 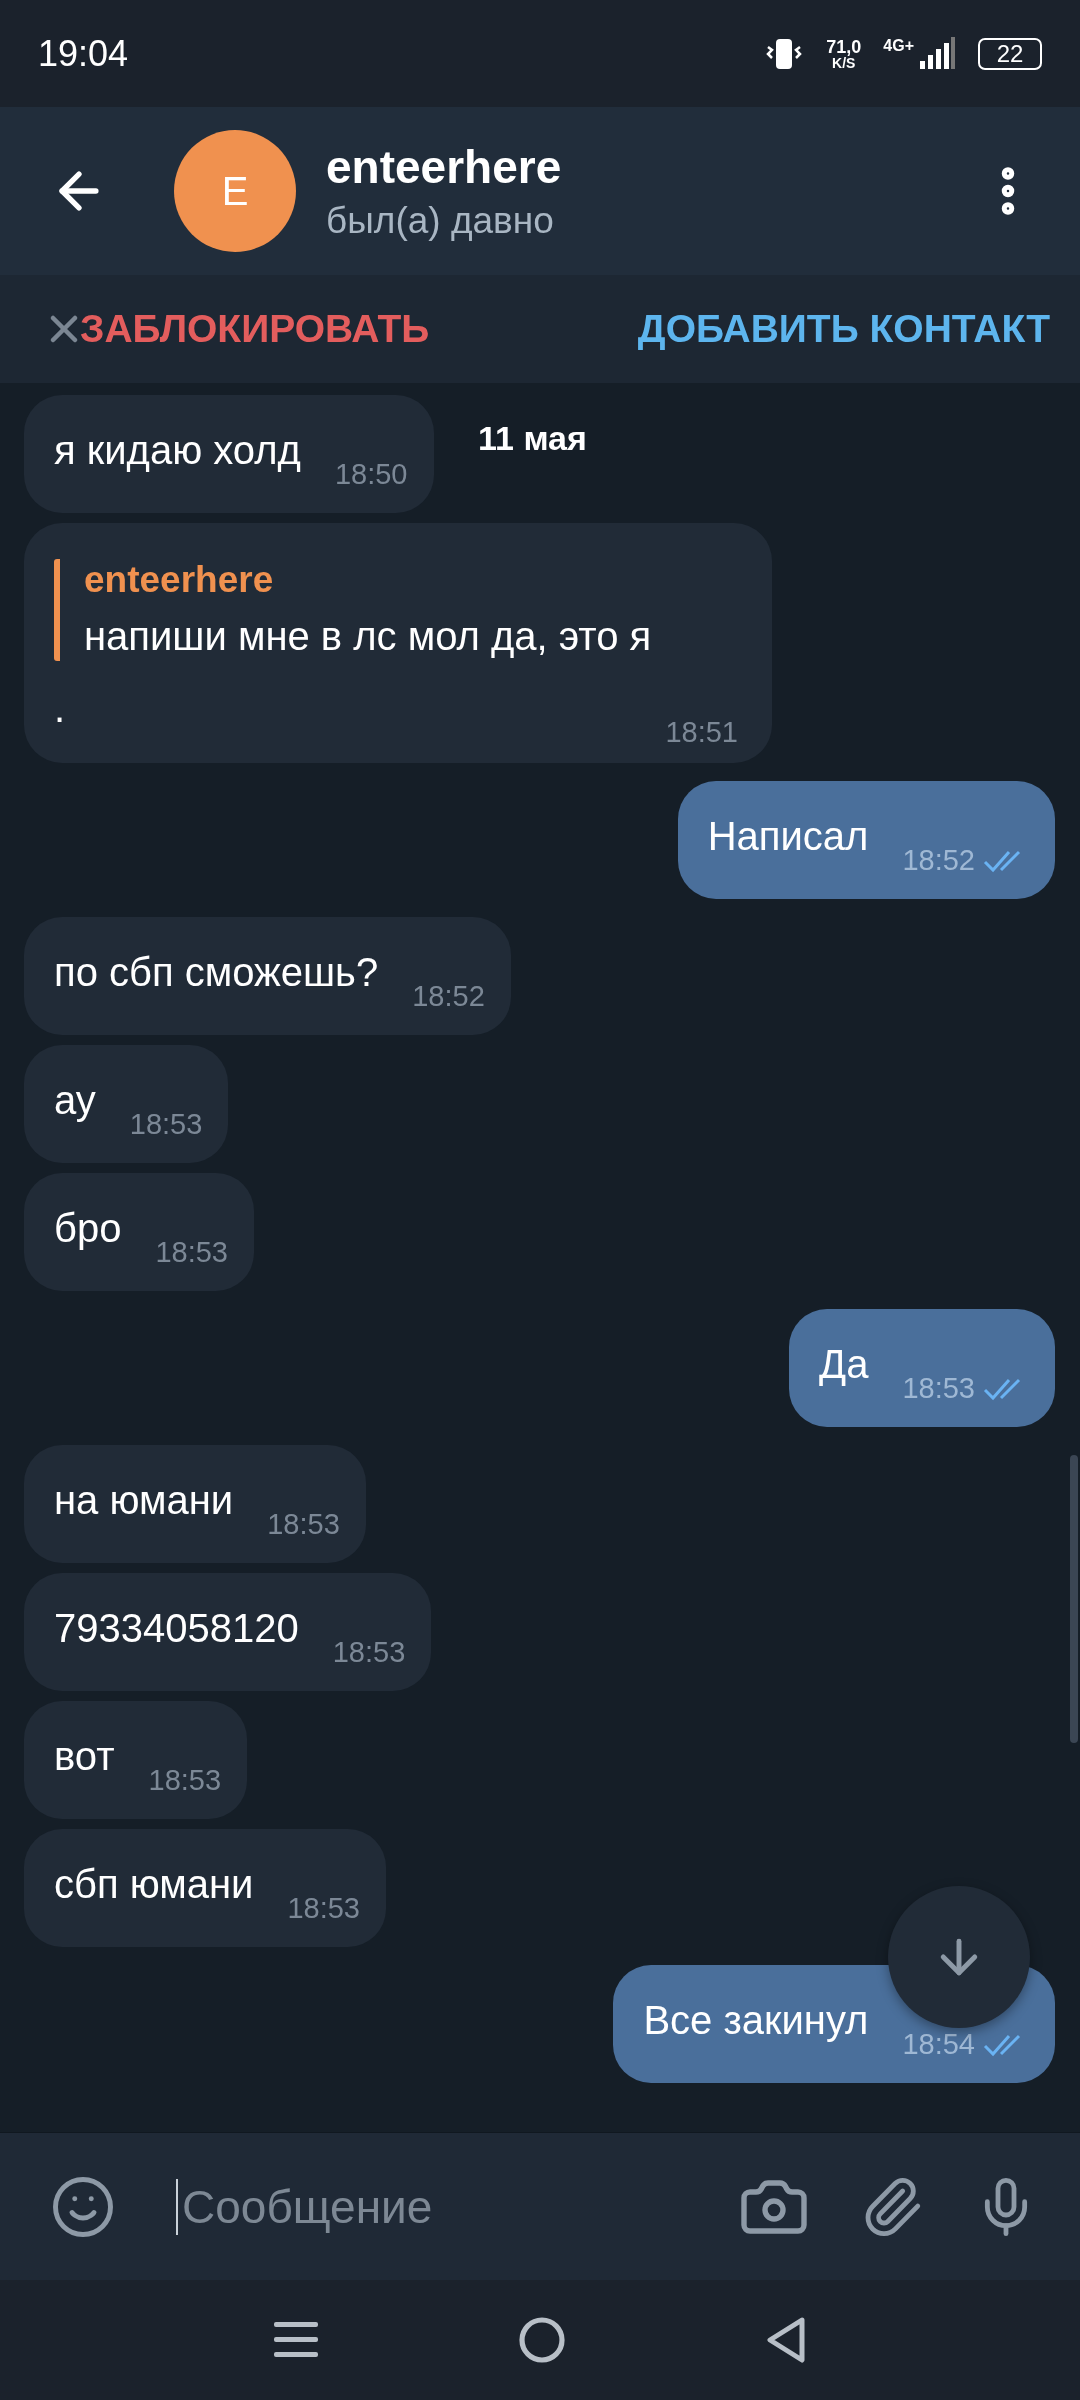 What do you see at coordinates (371, 474) in the screenshot?
I see `message-time: 18:50` at bounding box center [371, 474].